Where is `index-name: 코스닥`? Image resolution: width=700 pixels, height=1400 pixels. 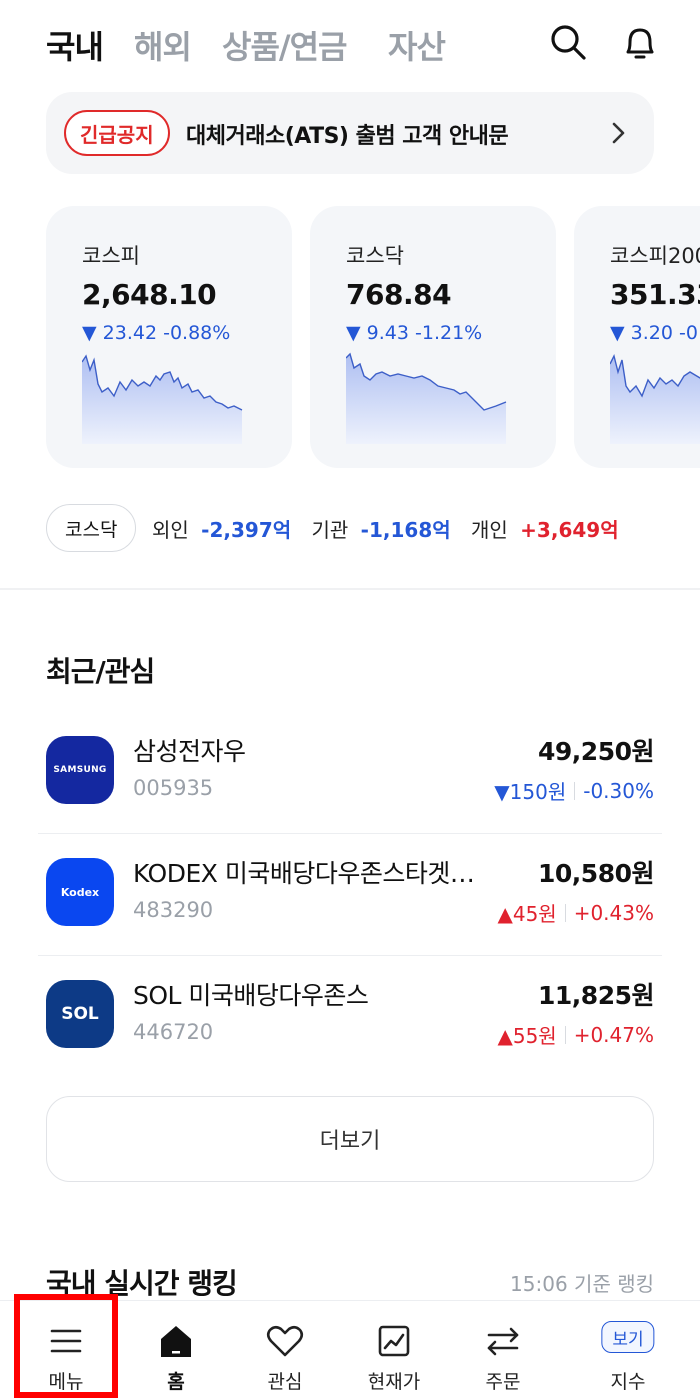 index-name: 코스닥 is located at coordinates (375, 256).